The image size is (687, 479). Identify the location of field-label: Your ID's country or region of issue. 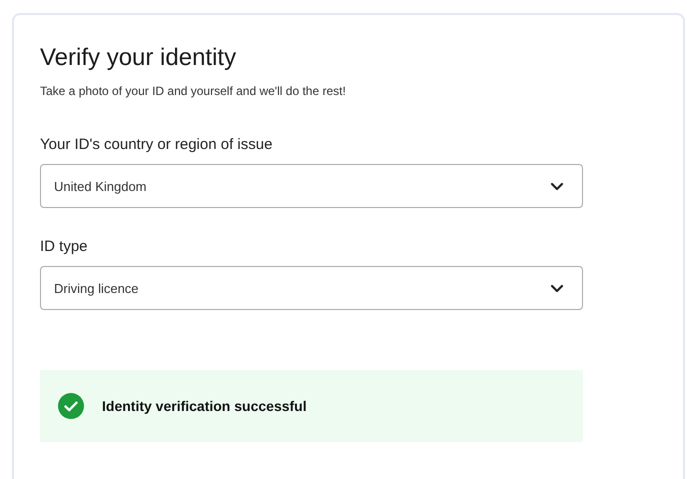
(157, 144).